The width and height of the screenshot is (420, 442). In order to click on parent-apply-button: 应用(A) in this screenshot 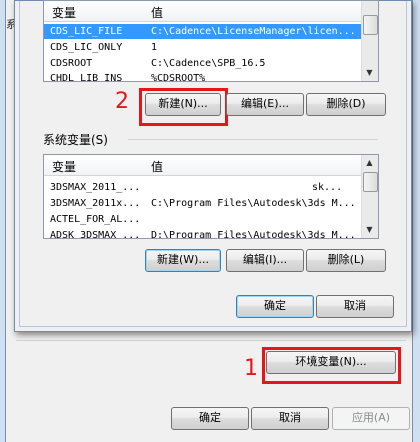, I will do `click(371, 418)`.